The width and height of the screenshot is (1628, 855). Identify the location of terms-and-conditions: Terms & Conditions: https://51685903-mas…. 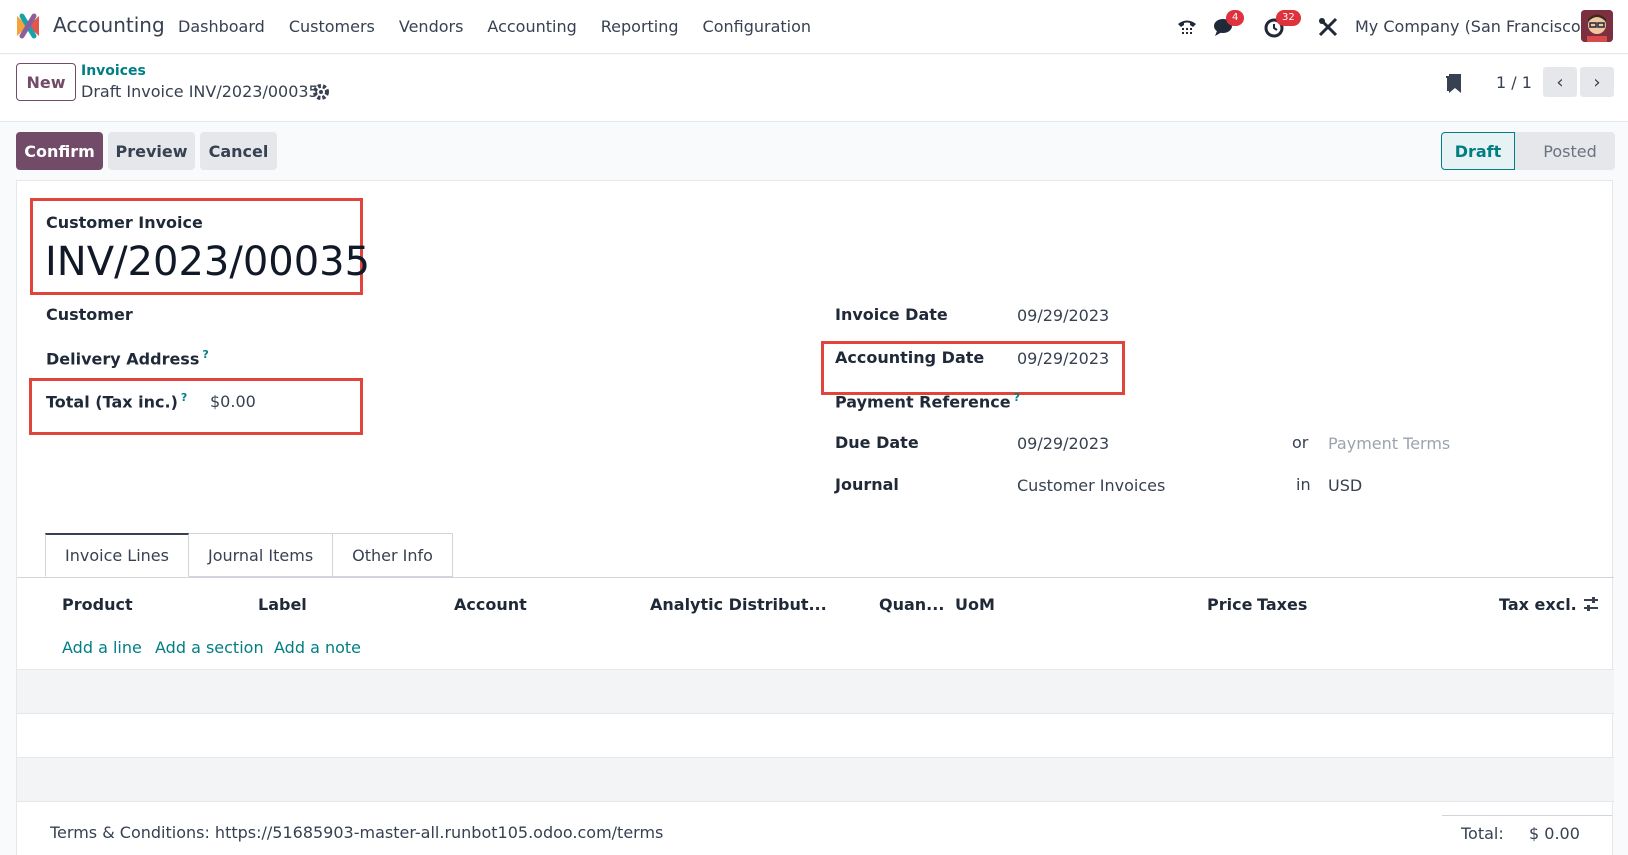
(356, 832).